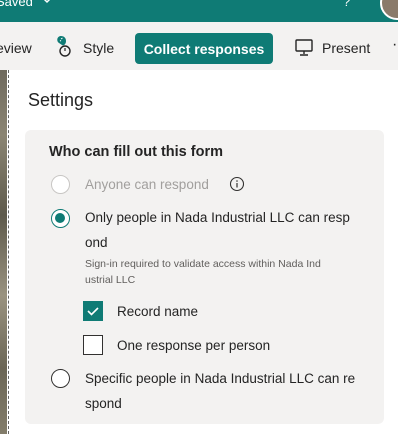 The width and height of the screenshot is (398, 434). Describe the element at coordinates (16, 4) in the screenshot. I see `saved-status: Saved` at that location.